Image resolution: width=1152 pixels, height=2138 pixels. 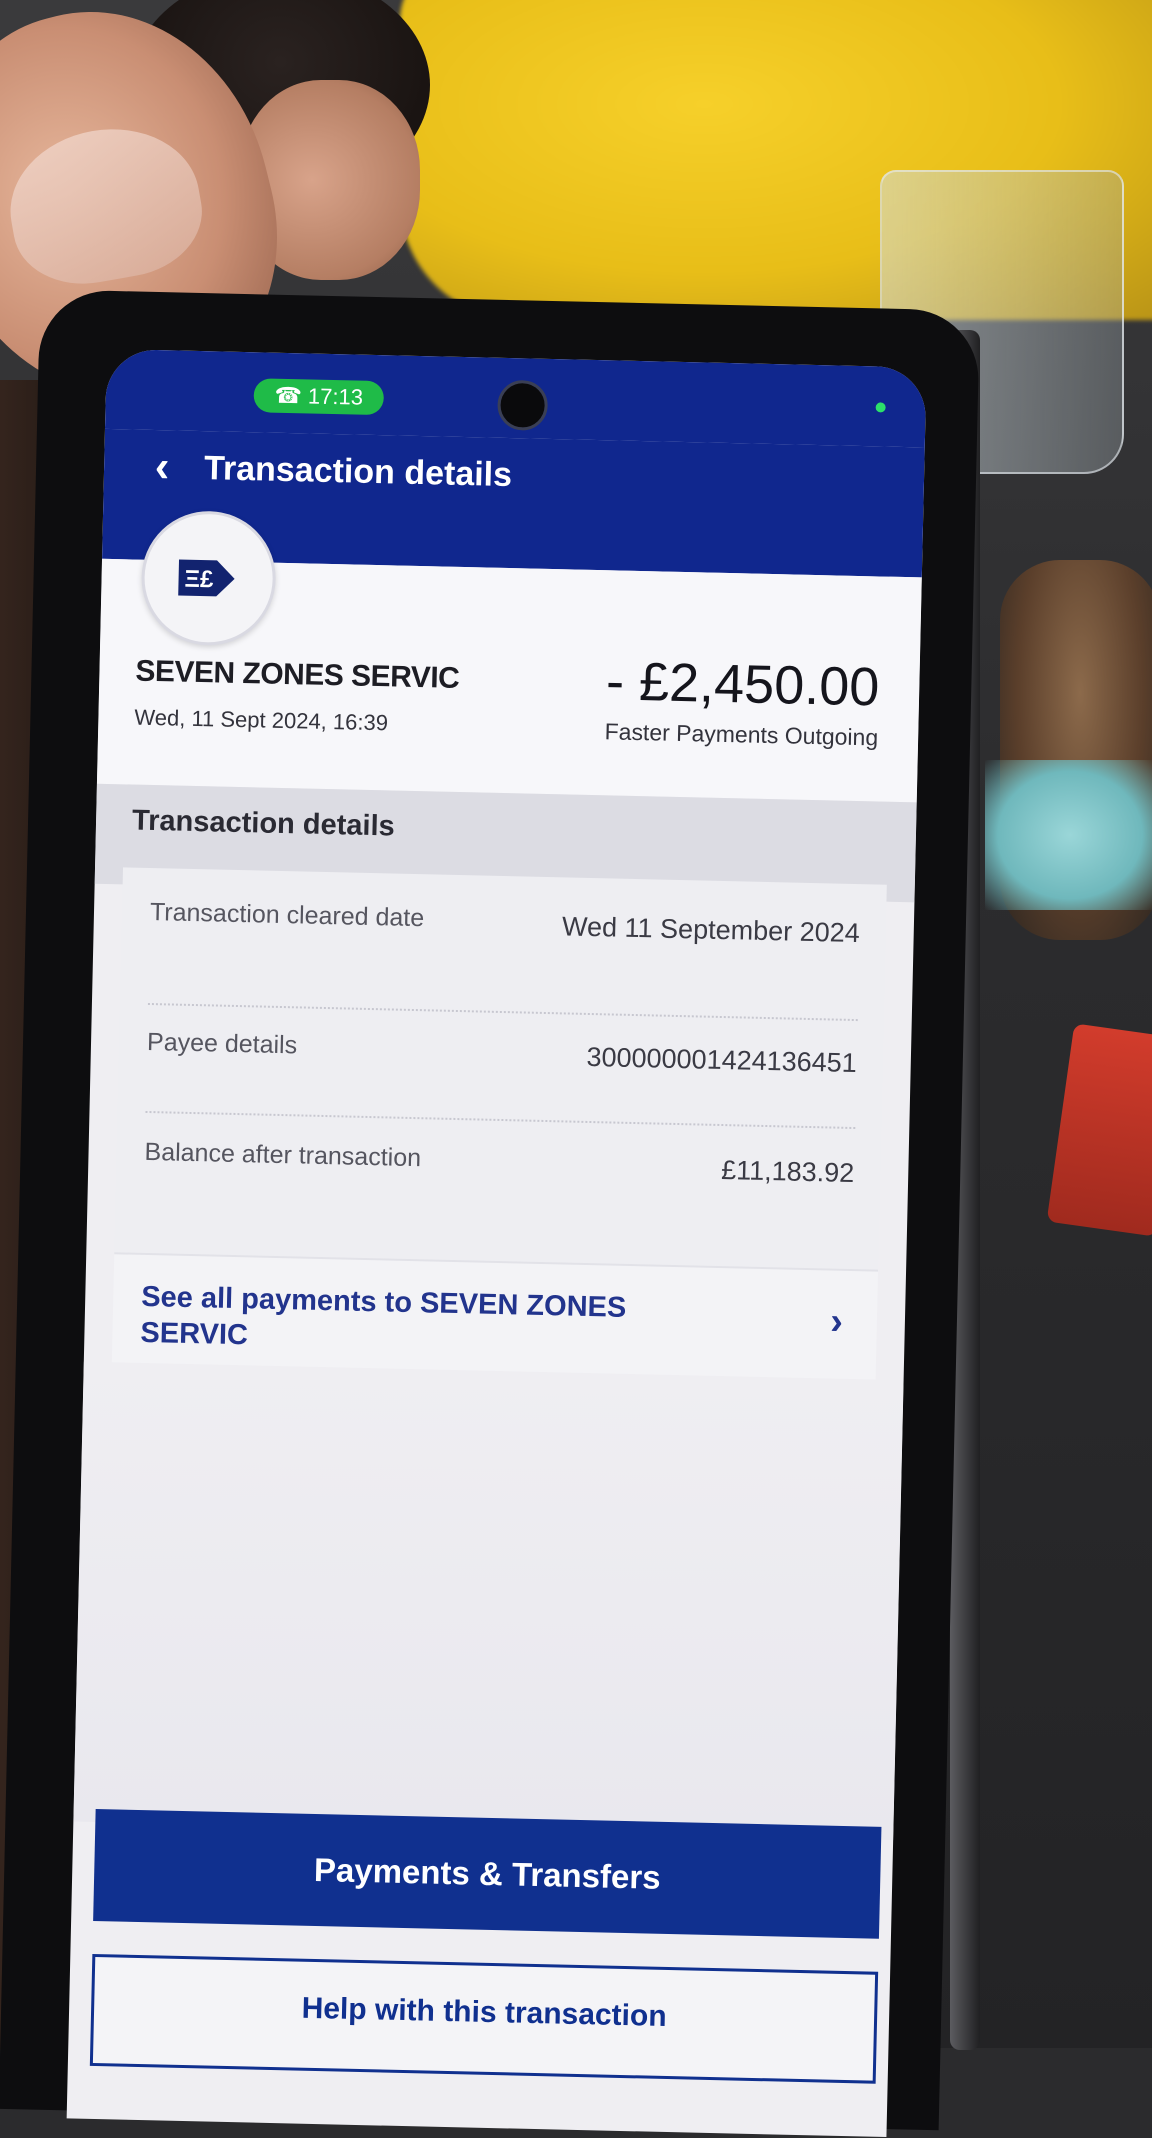 What do you see at coordinates (383, 1316) in the screenshot?
I see `see-all-payments-label: See all payments to SEVEN ZONES SERVIC` at bounding box center [383, 1316].